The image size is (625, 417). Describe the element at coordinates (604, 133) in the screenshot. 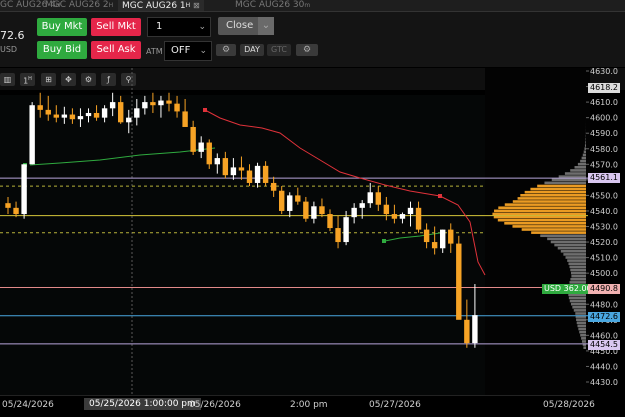

I see `price-tick-label: 4590.0` at that location.